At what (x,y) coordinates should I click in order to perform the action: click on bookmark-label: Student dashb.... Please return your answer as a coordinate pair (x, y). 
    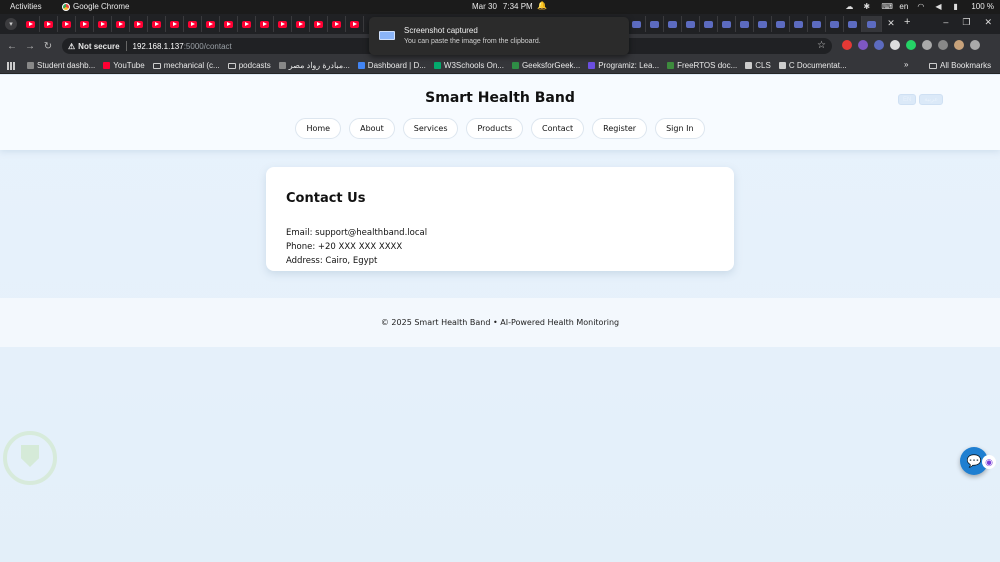
    Looking at the image, I should click on (66, 65).